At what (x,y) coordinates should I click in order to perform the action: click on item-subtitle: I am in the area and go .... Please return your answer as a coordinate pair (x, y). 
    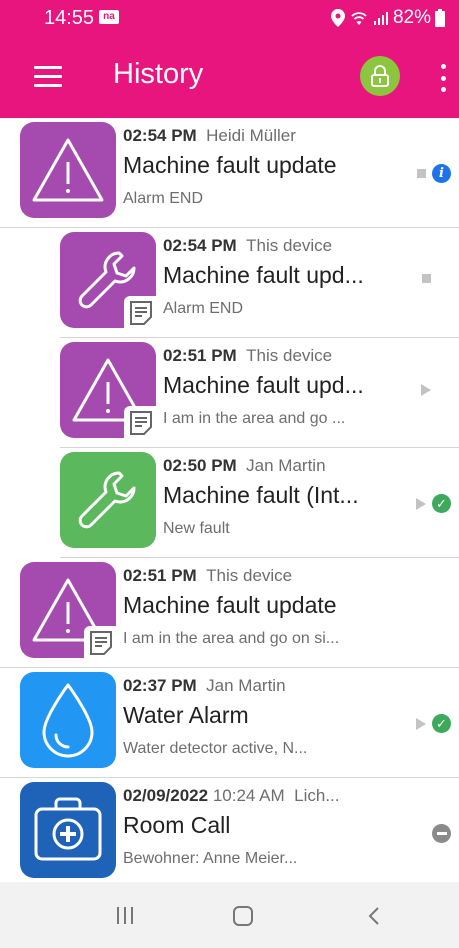
    Looking at the image, I should click on (254, 418).